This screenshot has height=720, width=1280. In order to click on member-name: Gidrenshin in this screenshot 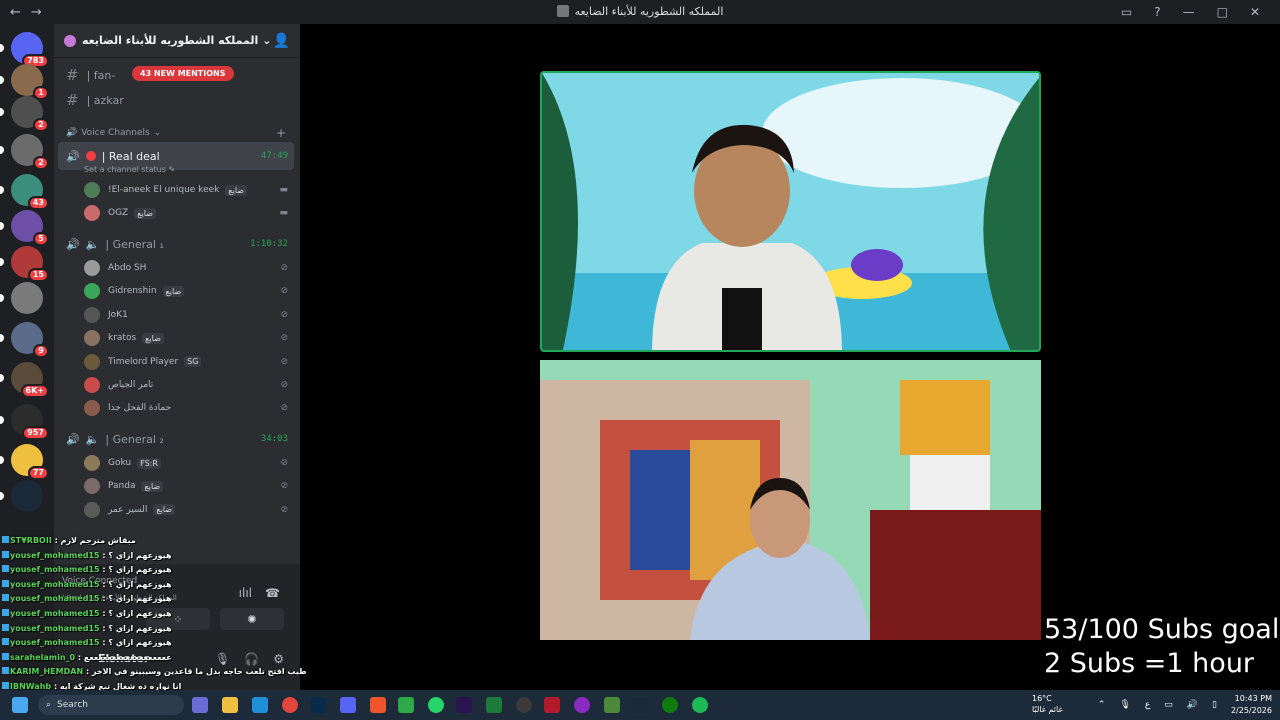, I will do `click(132, 291)`.